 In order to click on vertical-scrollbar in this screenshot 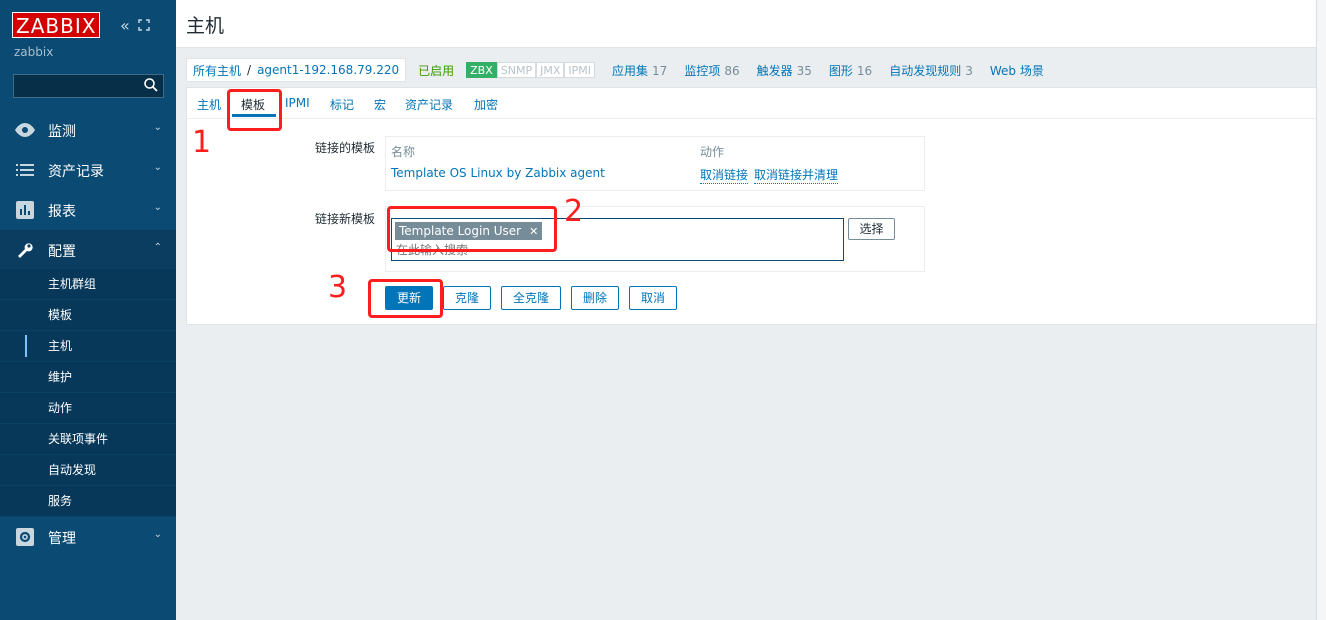, I will do `click(1321, 310)`.